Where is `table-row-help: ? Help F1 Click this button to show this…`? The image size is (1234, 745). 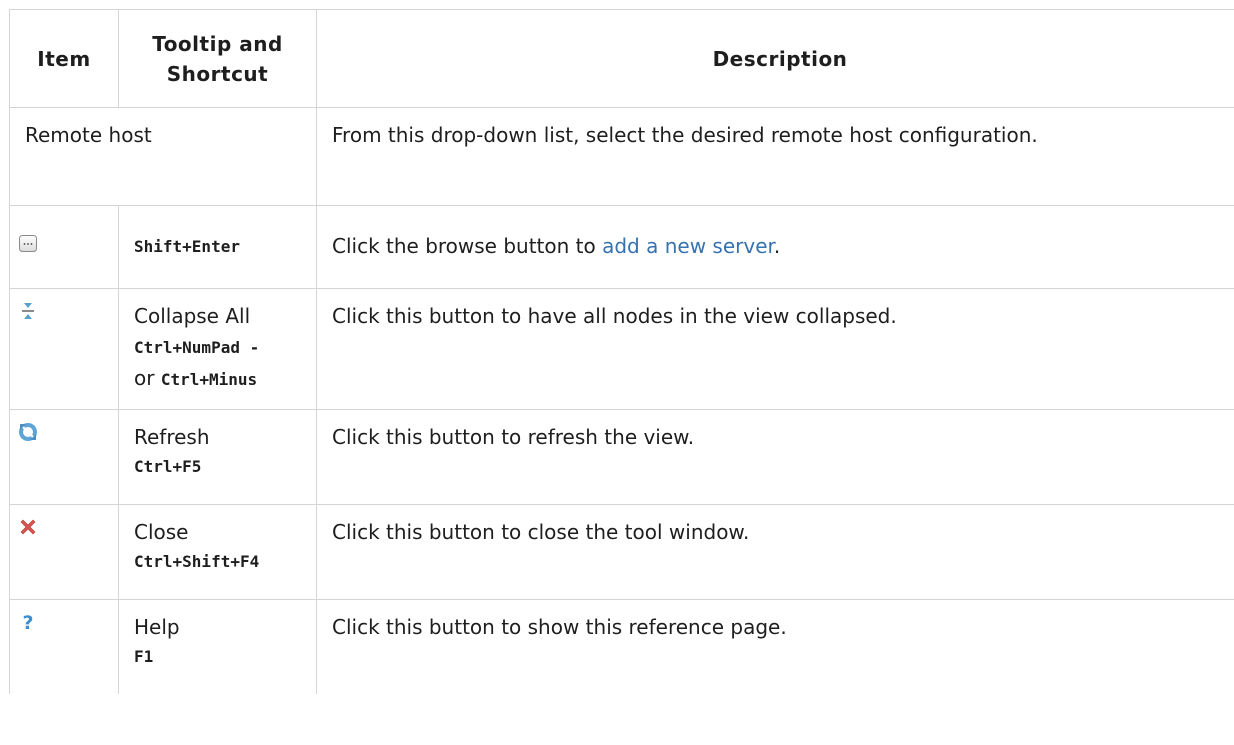 table-row-help: ? Help F1 Click this button to show this… is located at coordinates (621, 646).